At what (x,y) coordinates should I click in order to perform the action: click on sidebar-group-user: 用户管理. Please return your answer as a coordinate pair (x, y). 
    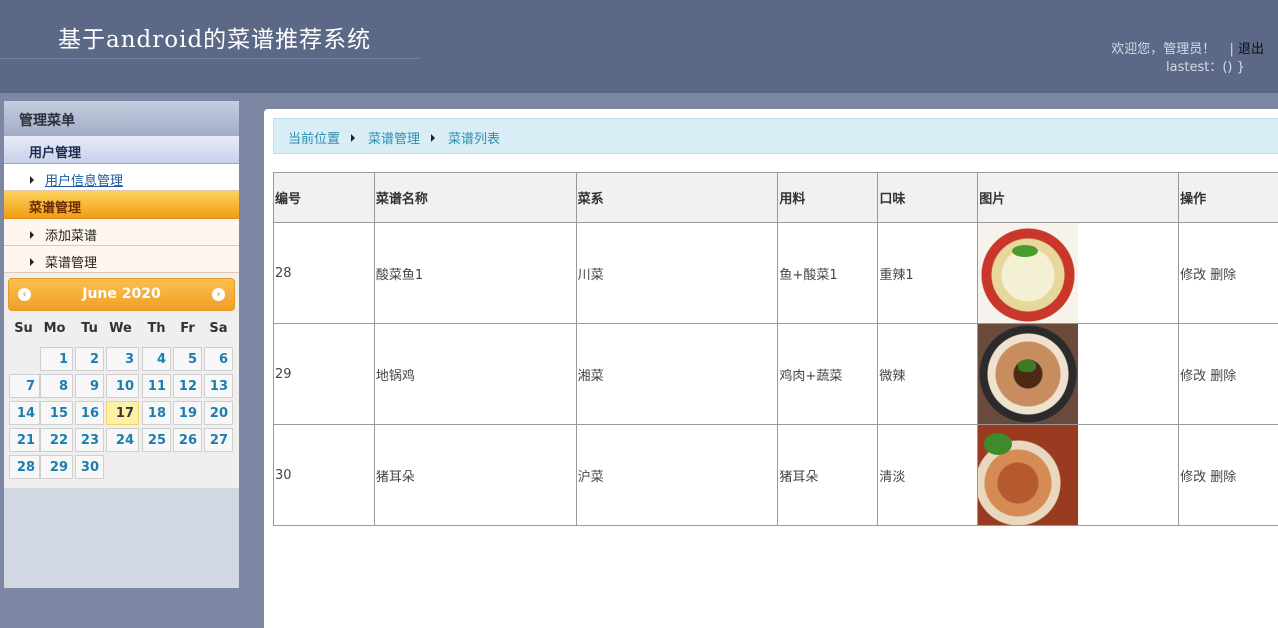
    Looking at the image, I should click on (121, 150).